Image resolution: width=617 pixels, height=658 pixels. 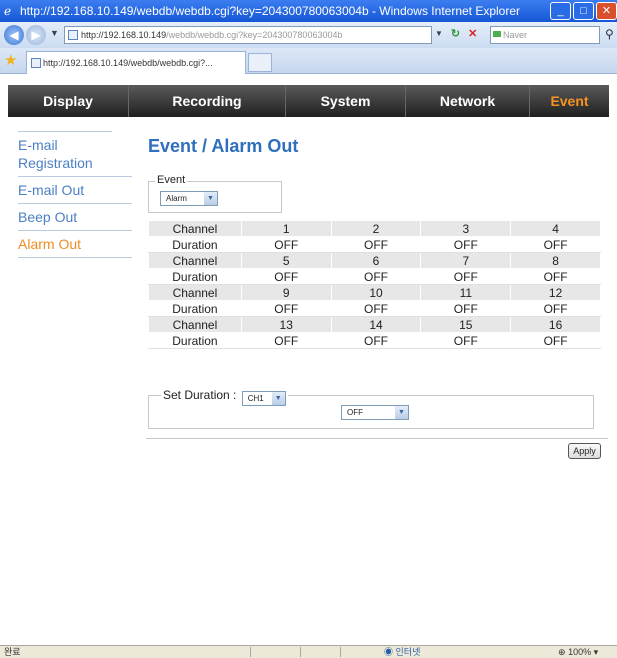 What do you see at coordinates (10, 61) in the screenshot?
I see `favorites-star-icon: ★` at bounding box center [10, 61].